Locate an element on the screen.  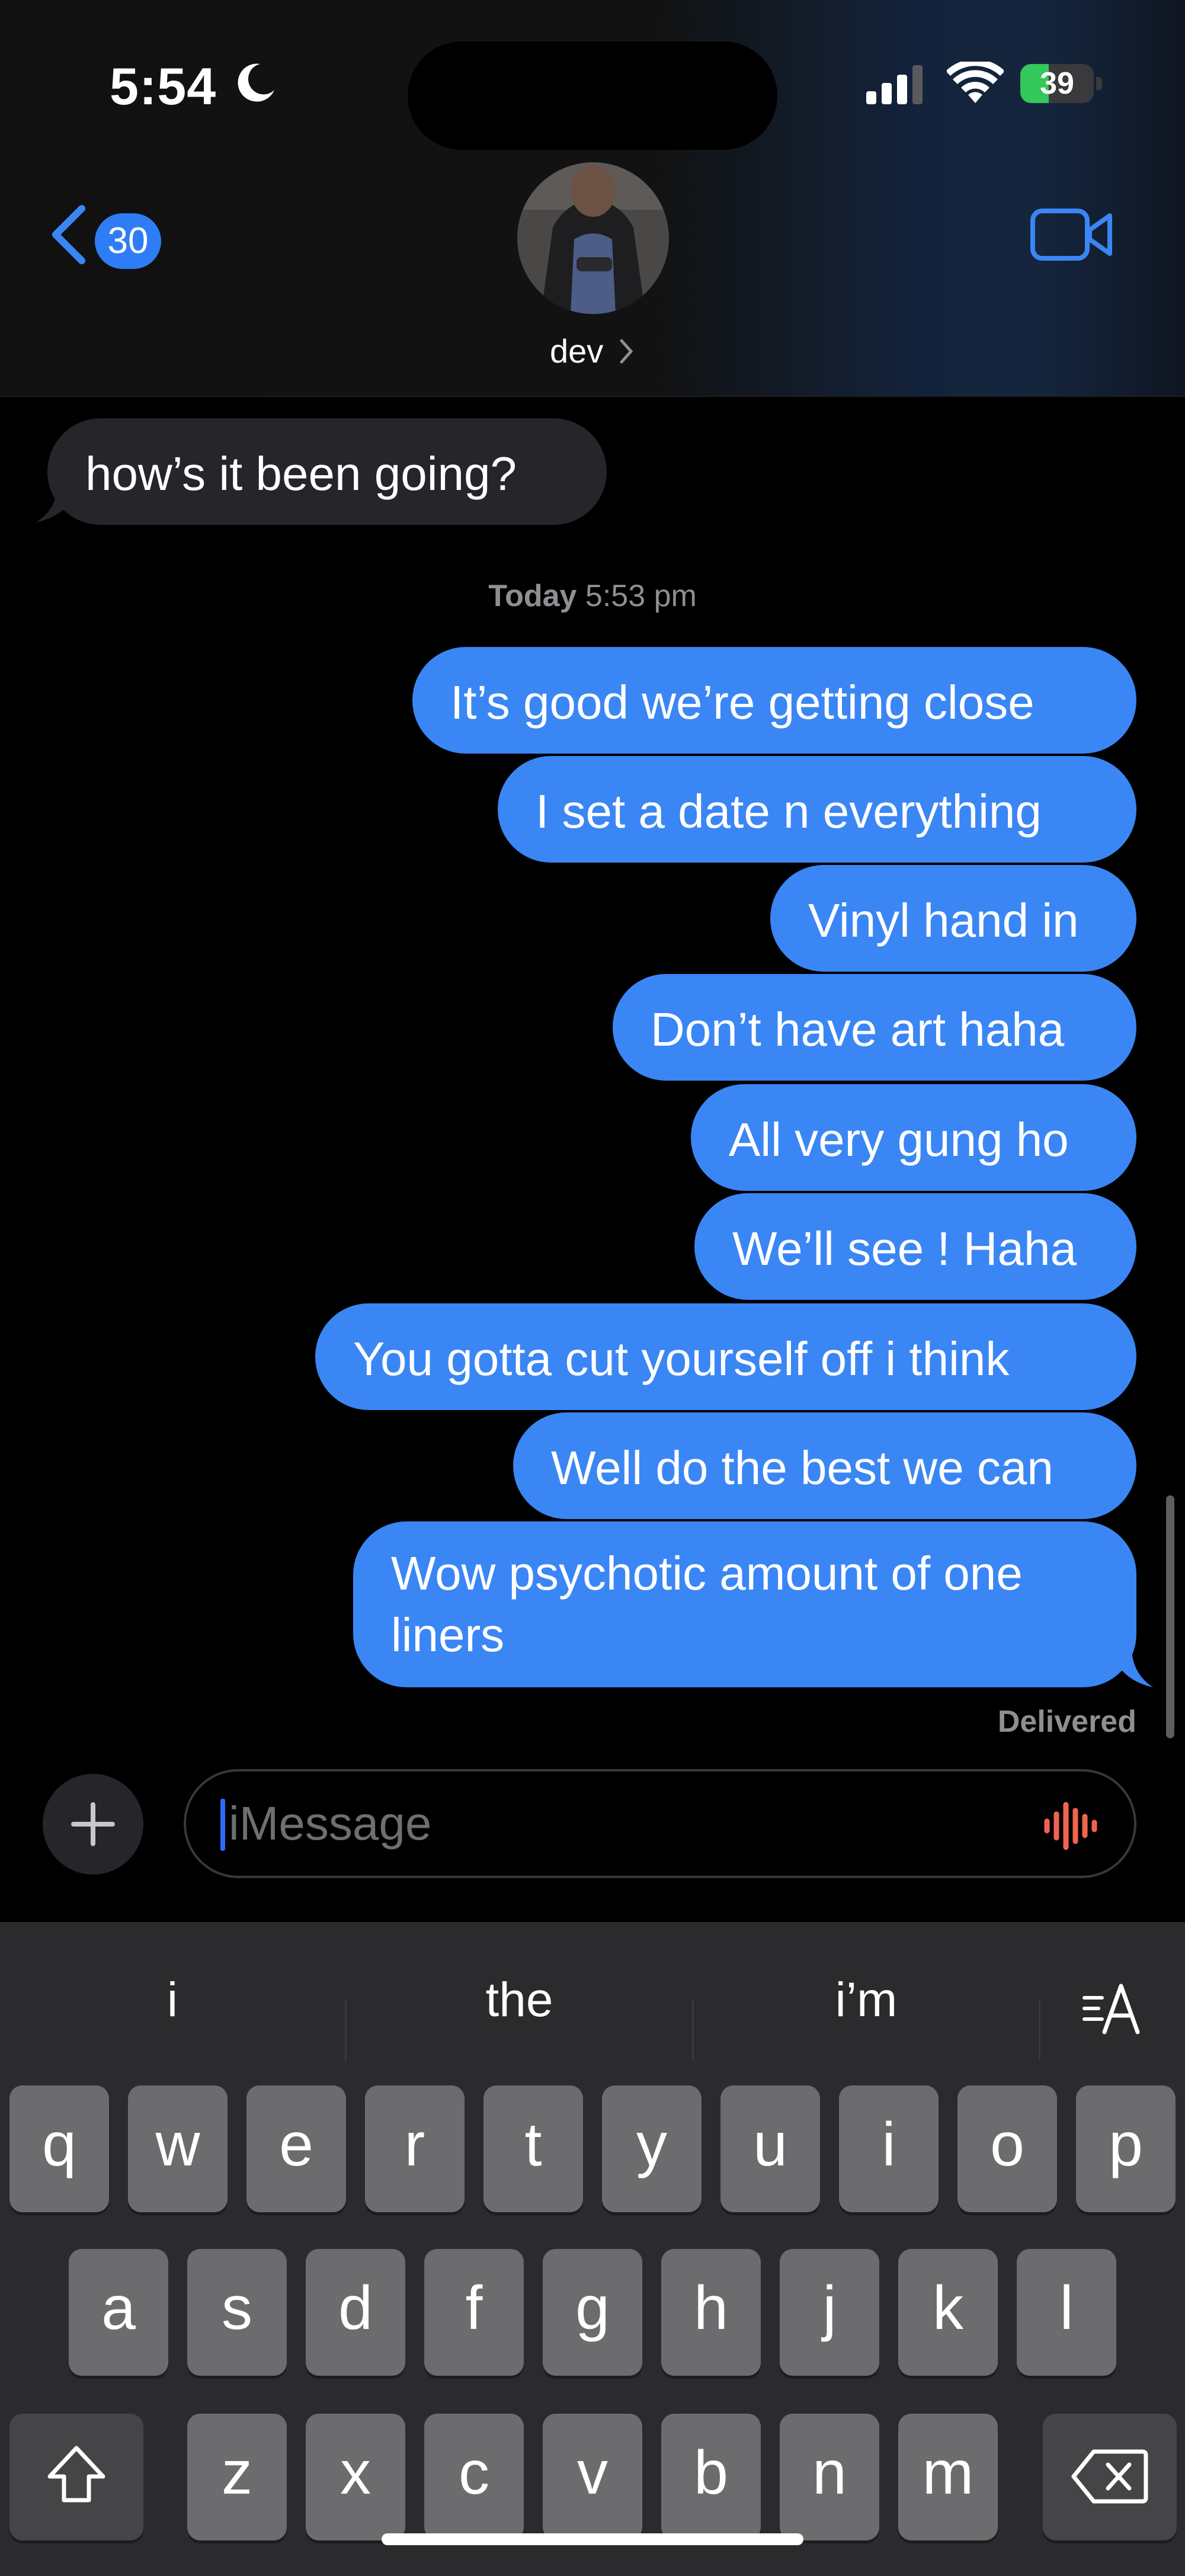
key-v: v is located at coordinates (592, 2477).